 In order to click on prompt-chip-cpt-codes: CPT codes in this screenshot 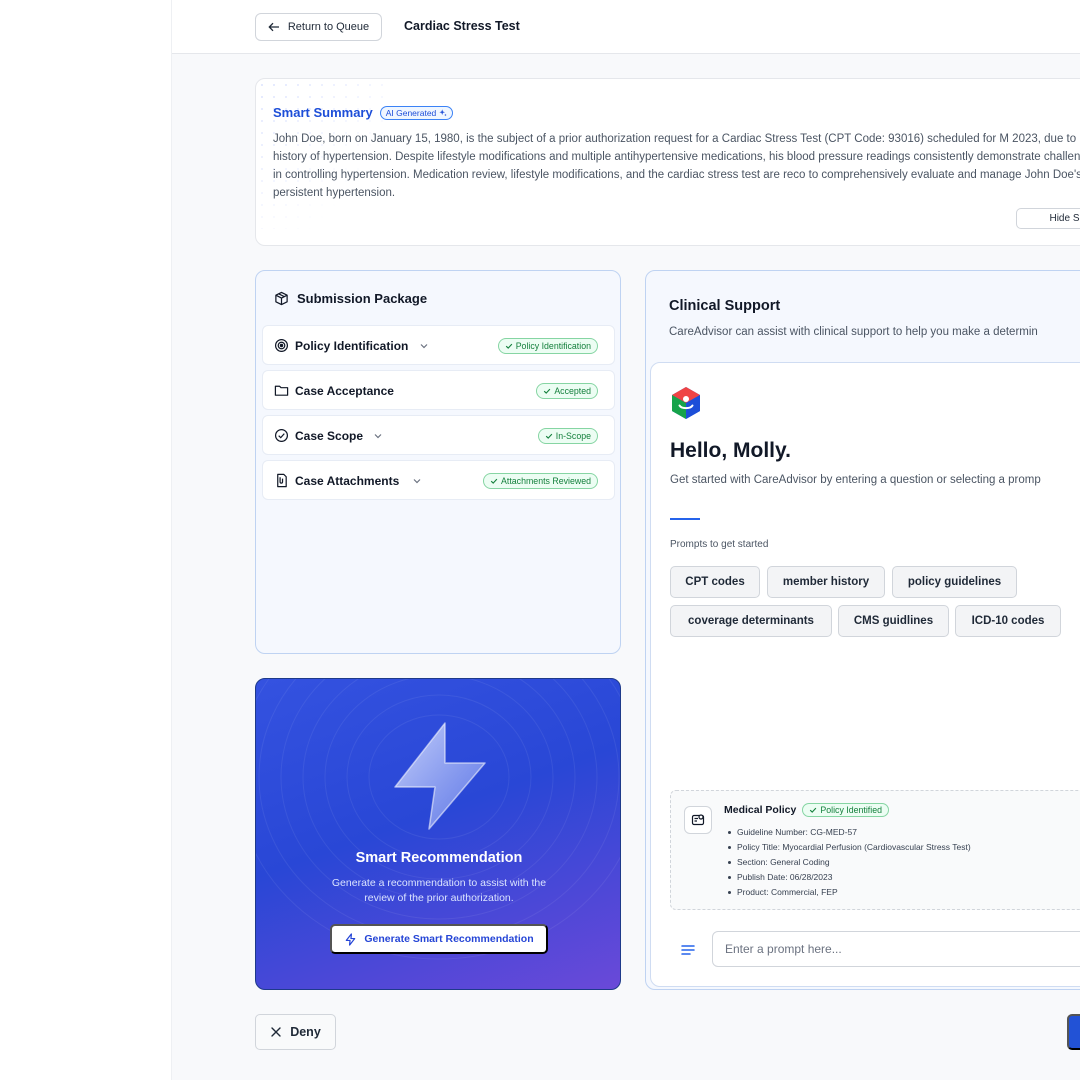, I will do `click(715, 582)`.